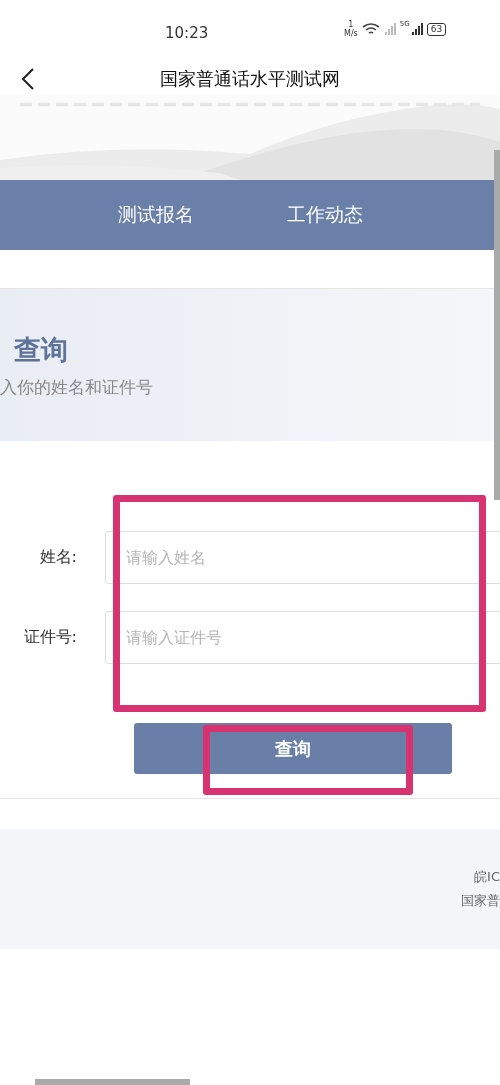 Image resolution: width=500 pixels, height=1085 pixels. Describe the element at coordinates (28, 79) in the screenshot. I see `back-icon` at that location.